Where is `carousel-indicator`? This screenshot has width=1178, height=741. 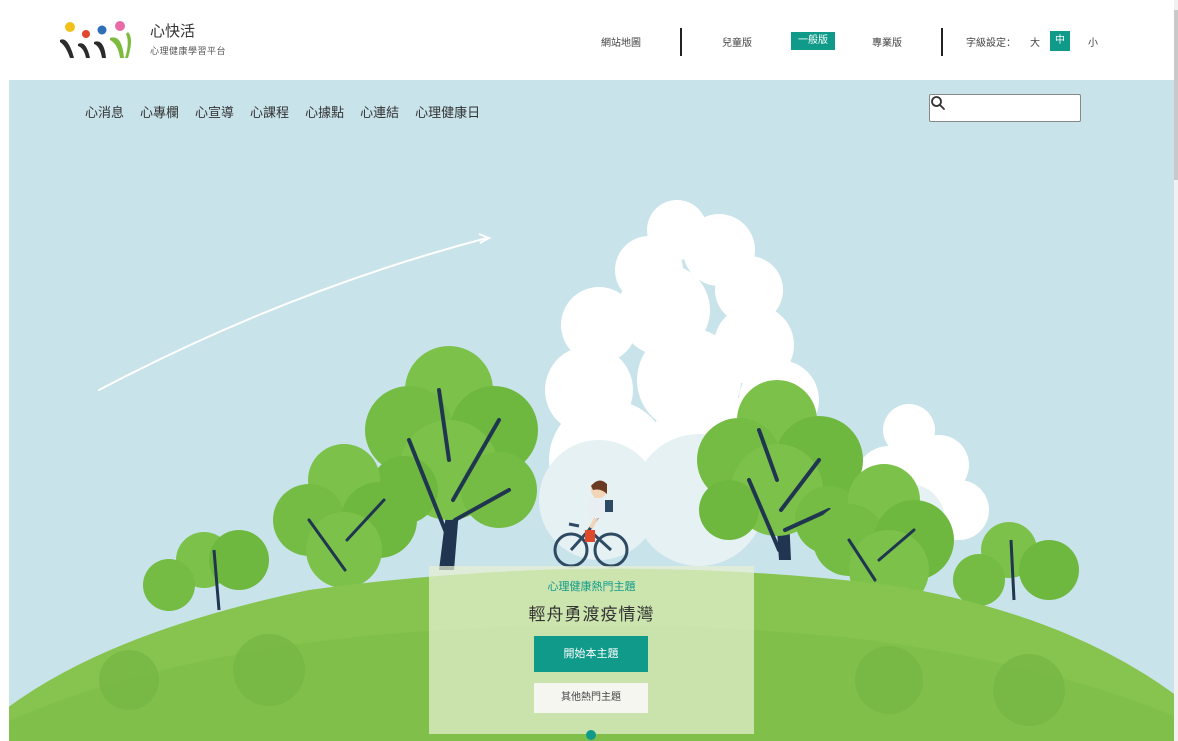
carousel-indicator is located at coordinates (591, 735).